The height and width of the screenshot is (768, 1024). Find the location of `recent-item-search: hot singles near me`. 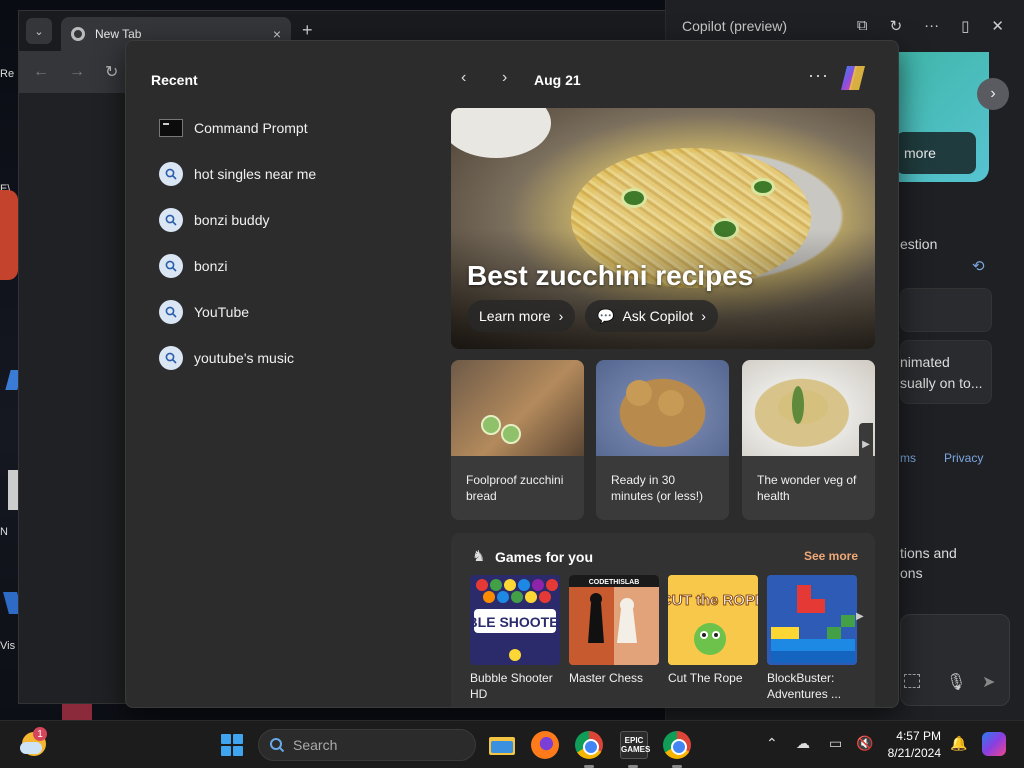

recent-item-search: hot singles near me is located at coordinates (294, 174).